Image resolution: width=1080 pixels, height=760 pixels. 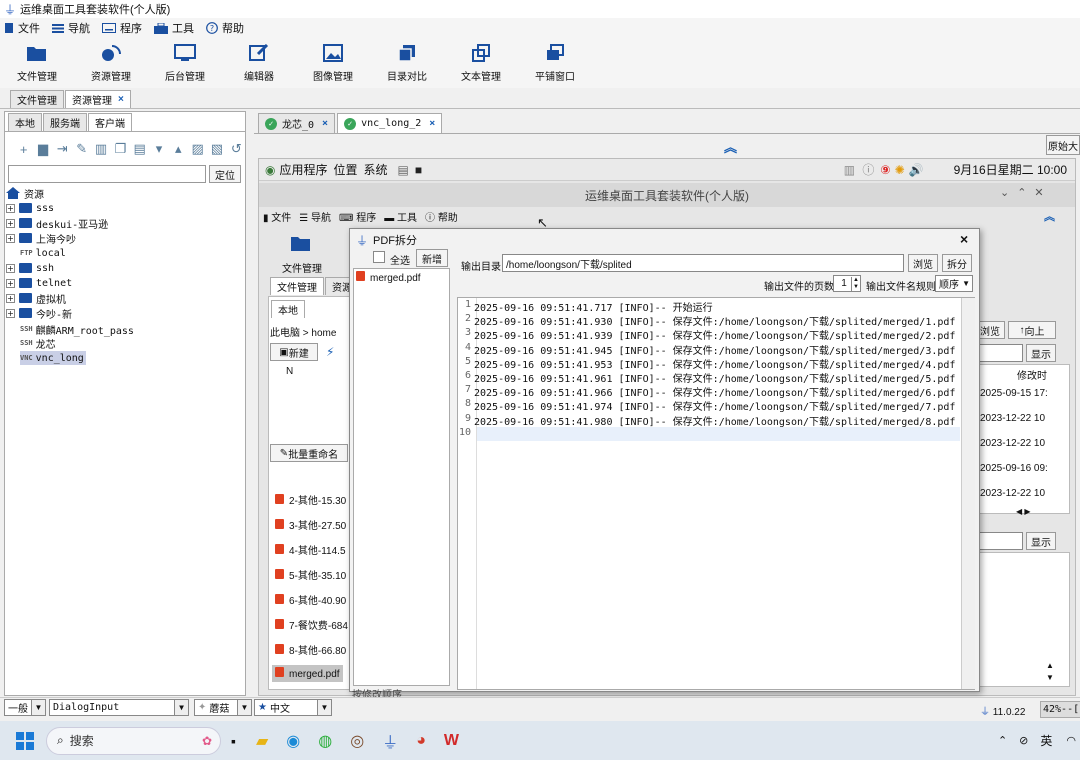 What do you see at coordinates (110, 122) in the screenshot?
I see `tab-client: 客户端` at bounding box center [110, 122].